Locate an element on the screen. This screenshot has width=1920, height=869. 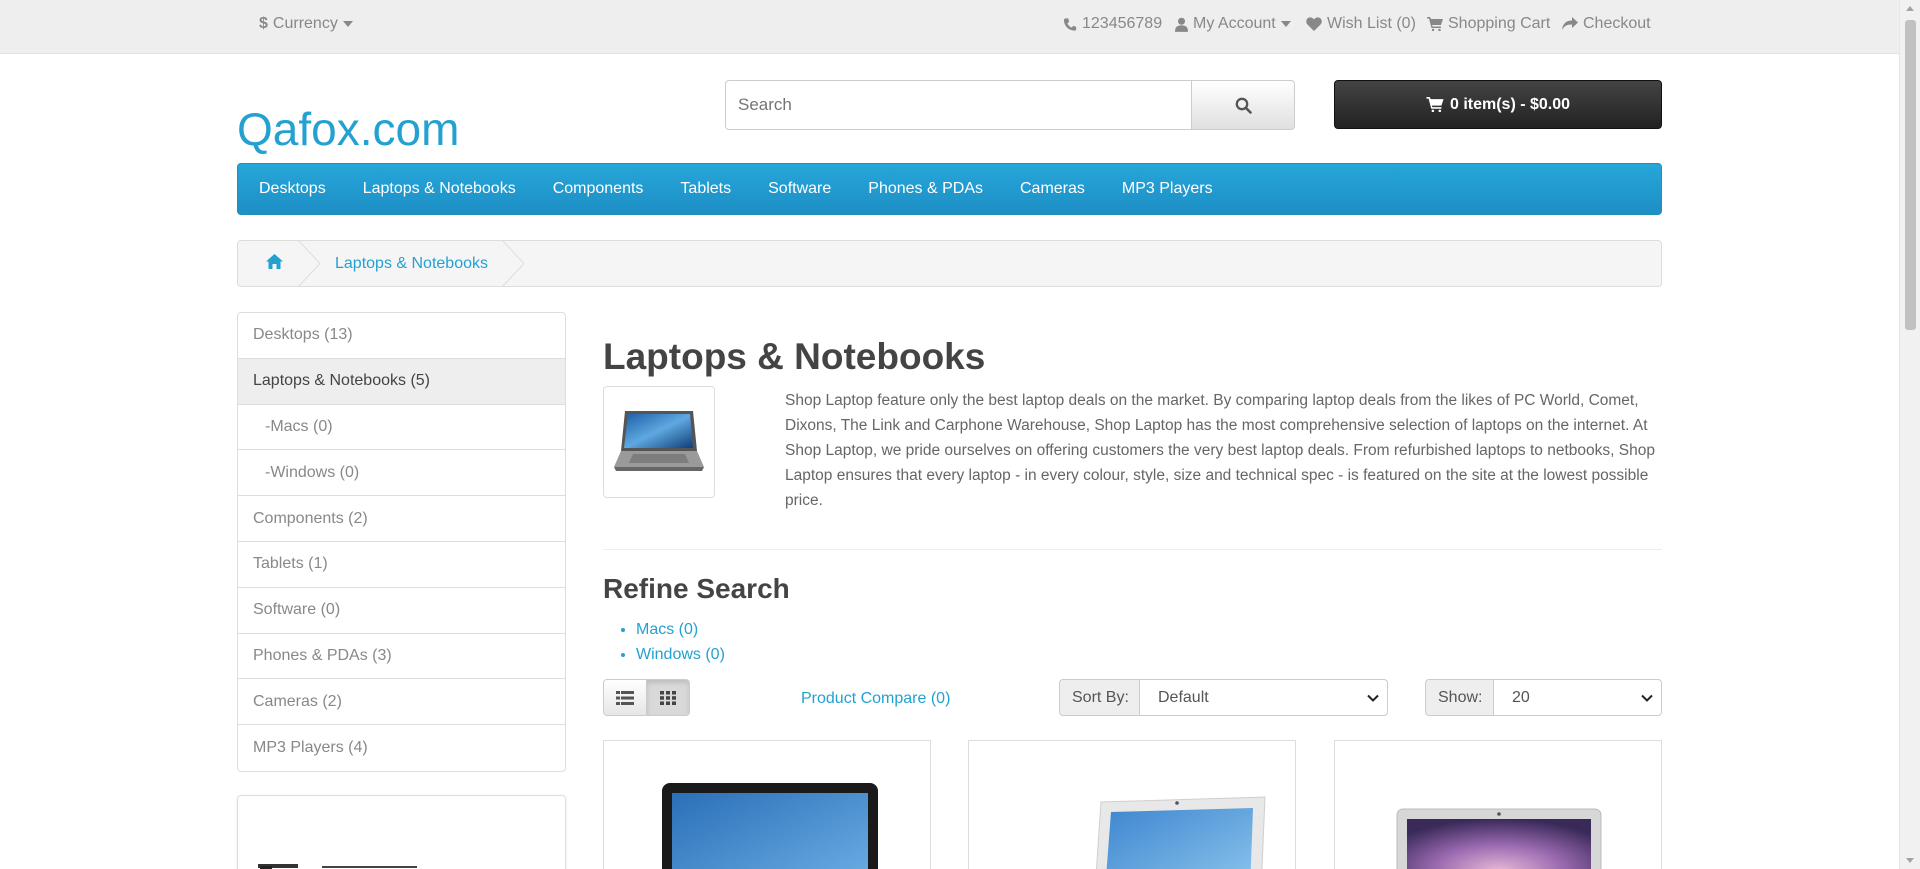
cart-button: 0 item(s) - $0.00 is located at coordinates (1498, 104).